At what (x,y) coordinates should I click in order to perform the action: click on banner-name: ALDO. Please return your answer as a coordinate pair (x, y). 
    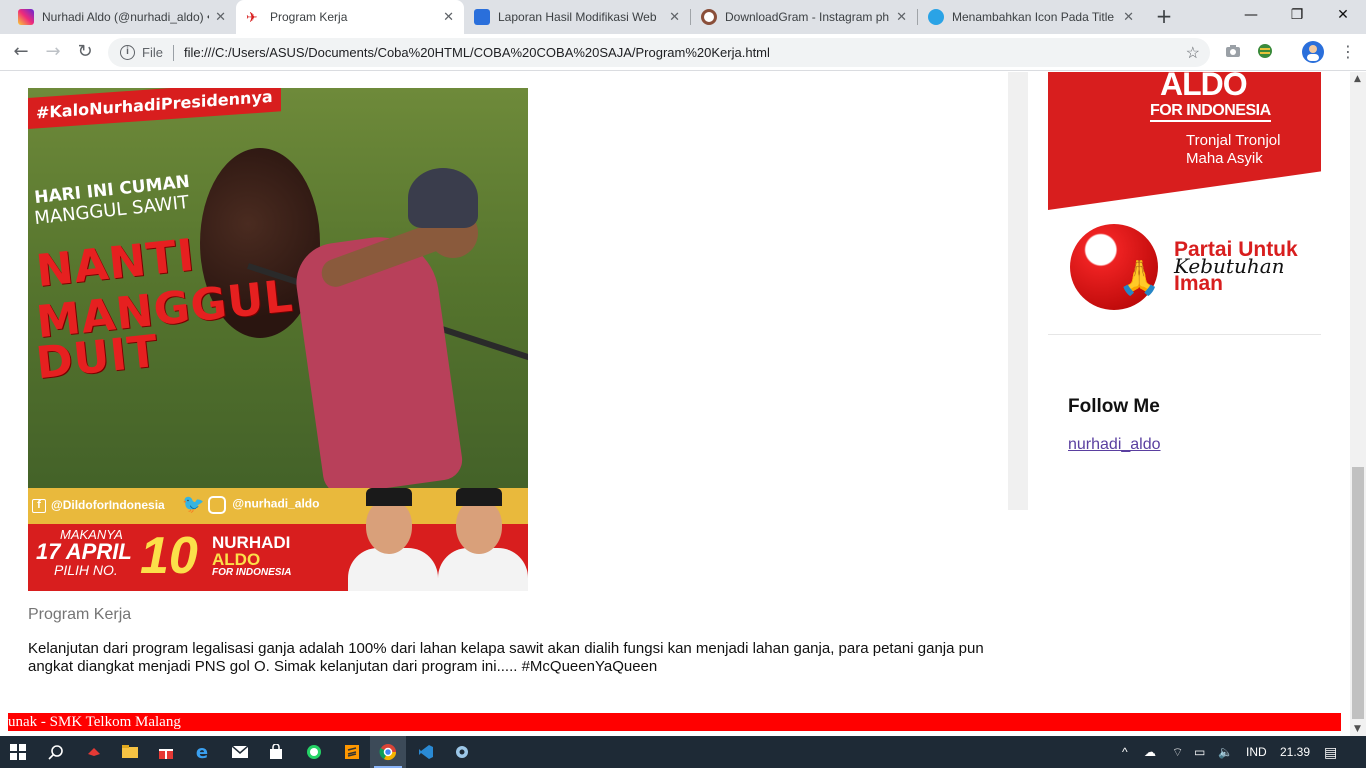
    Looking at the image, I should click on (1204, 87).